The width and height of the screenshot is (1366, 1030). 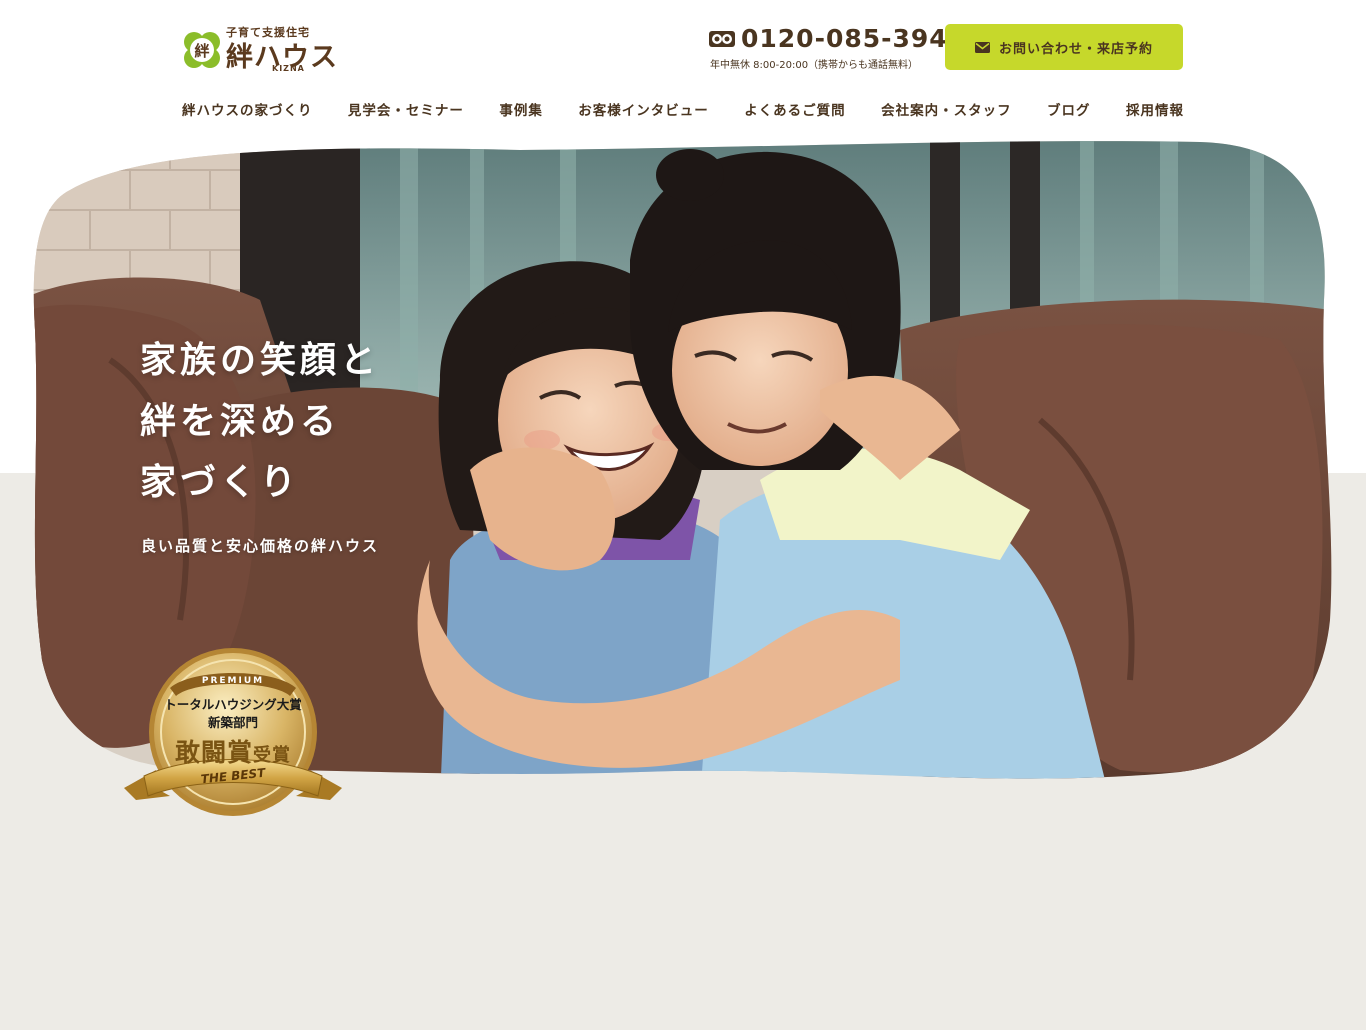 I want to click on mail-icon, so click(x=982, y=47).